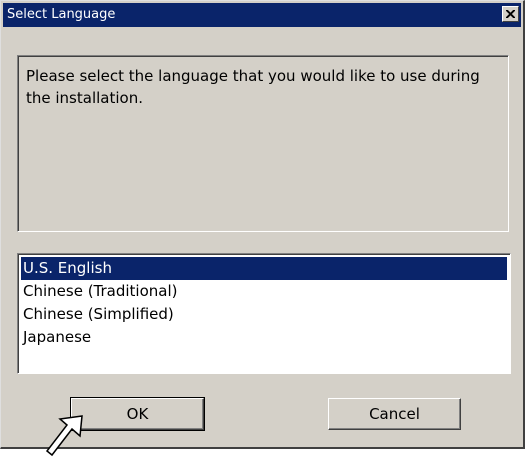 The height and width of the screenshot is (457, 525). I want to click on ok-button: OK, so click(137, 414).